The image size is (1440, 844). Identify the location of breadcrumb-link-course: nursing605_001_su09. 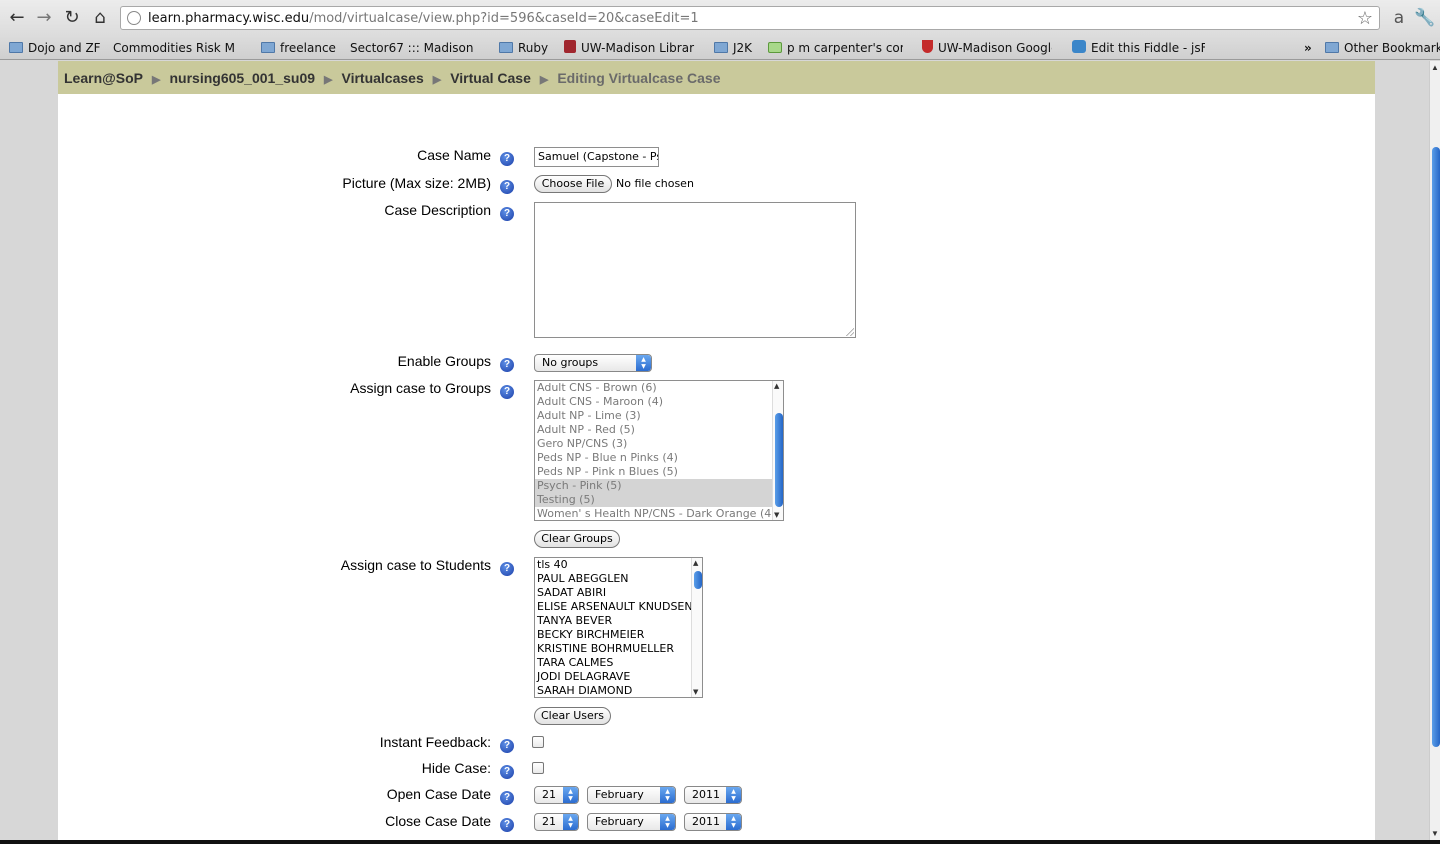
(242, 78).